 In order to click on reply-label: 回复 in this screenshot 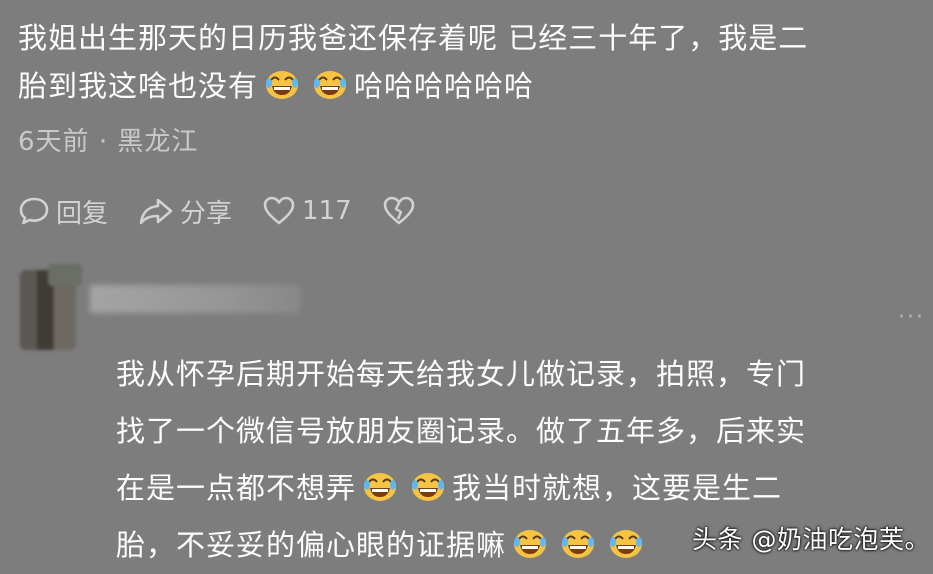, I will do `click(82, 213)`.